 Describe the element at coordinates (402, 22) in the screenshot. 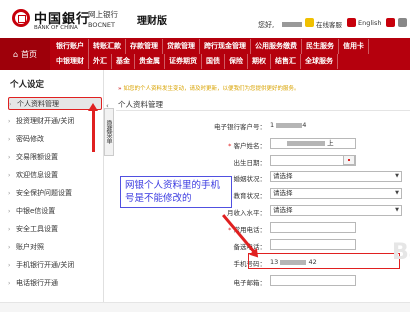

I see `logout-icon` at that location.